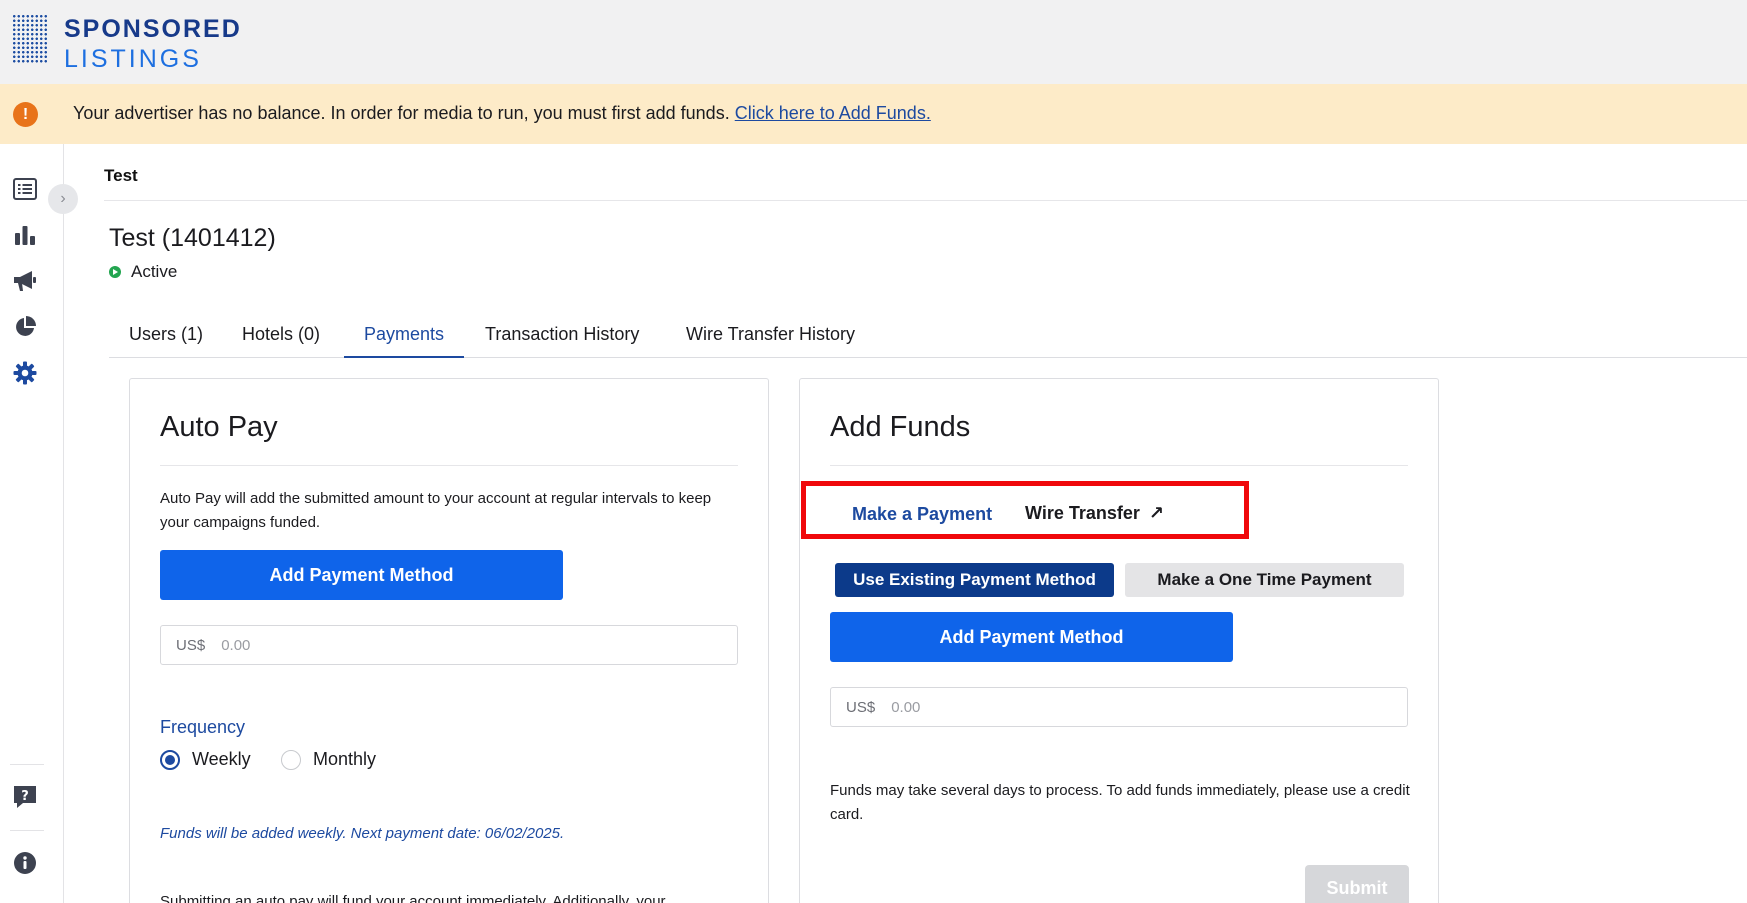  I want to click on wire-transfer-label: Wire Transfer, so click(1082, 513).